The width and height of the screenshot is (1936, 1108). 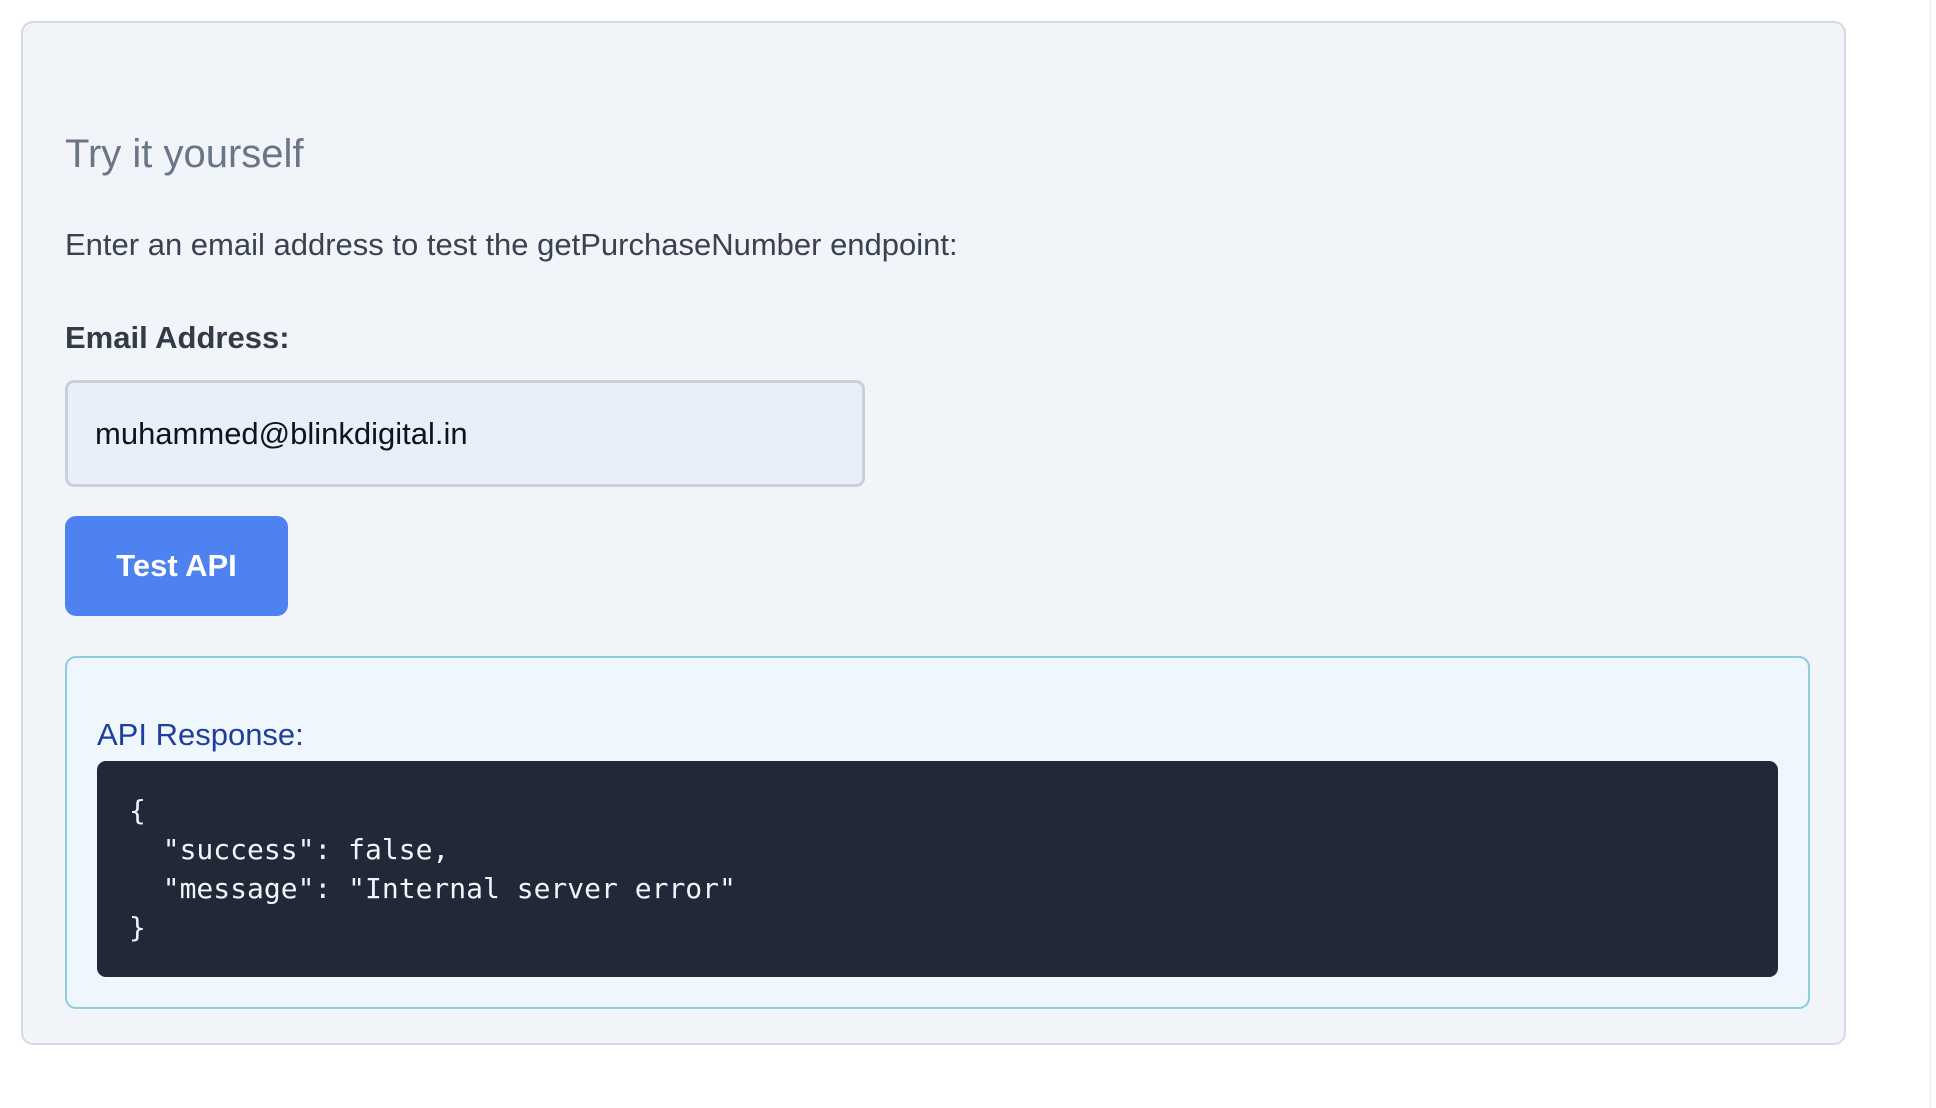 I want to click on email-field, so click(x=465, y=433).